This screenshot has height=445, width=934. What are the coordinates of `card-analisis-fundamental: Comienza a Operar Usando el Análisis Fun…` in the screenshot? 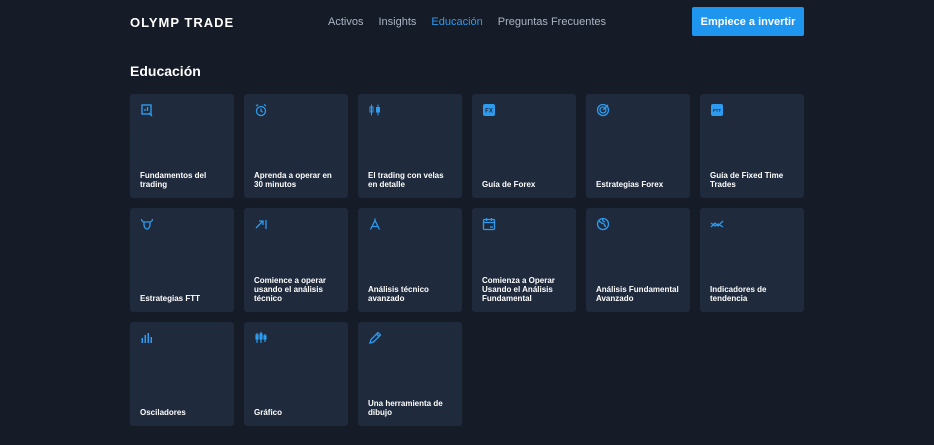 It's located at (524, 260).